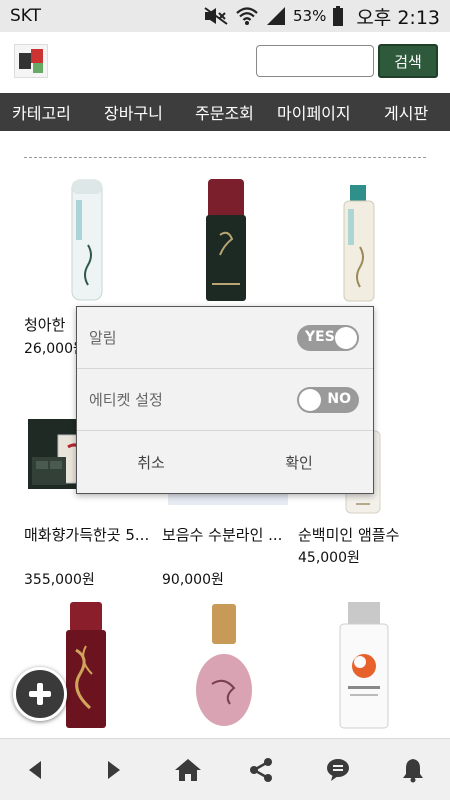 The height and width of the screenshot is (800, 450). Describe the element at coordinates (133, 112) in the screenshot. I see `nav-item-cart: 장바구니` at that location.